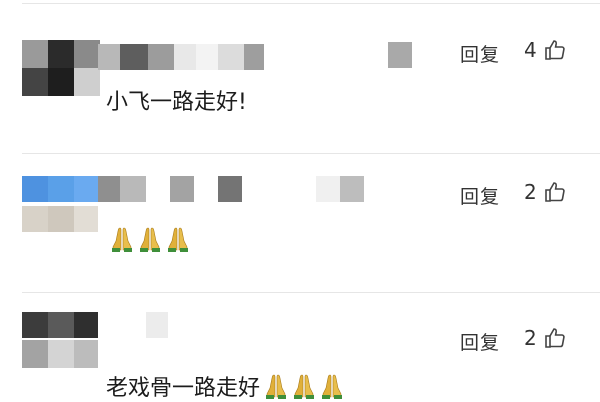  I want to click on like-count: 4, so click(530, 50).